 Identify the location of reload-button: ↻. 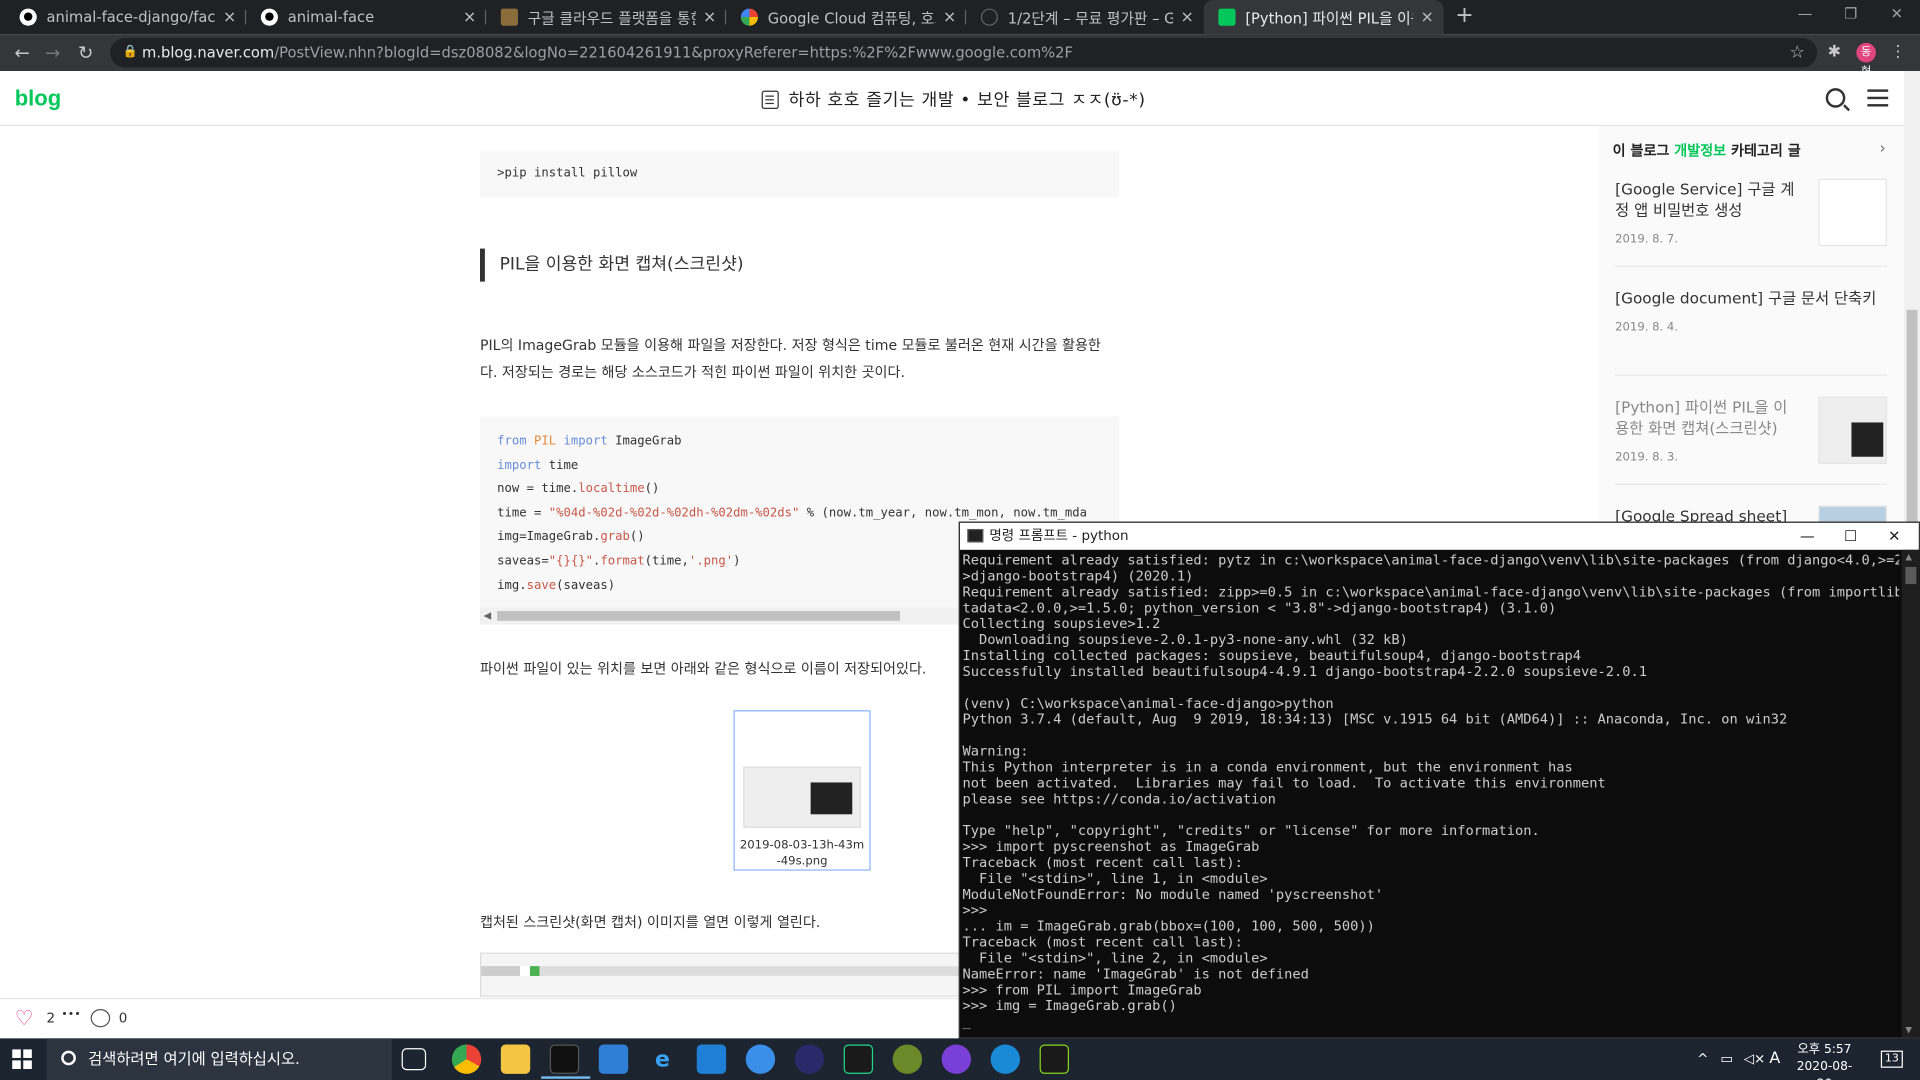
(85, 52).